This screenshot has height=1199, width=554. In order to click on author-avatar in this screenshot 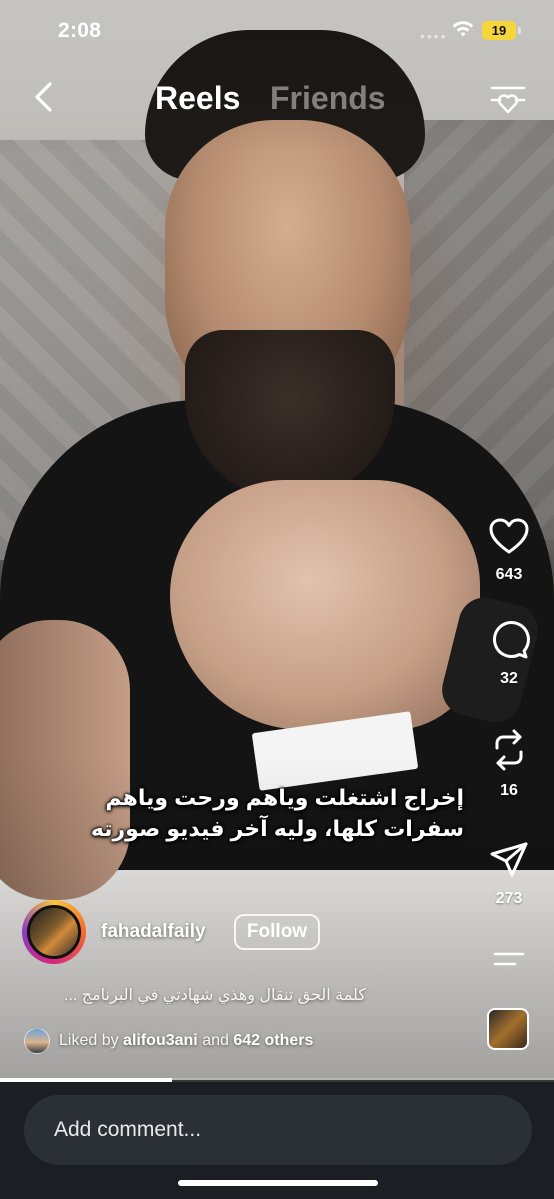, I will do `click(54, 932)`.